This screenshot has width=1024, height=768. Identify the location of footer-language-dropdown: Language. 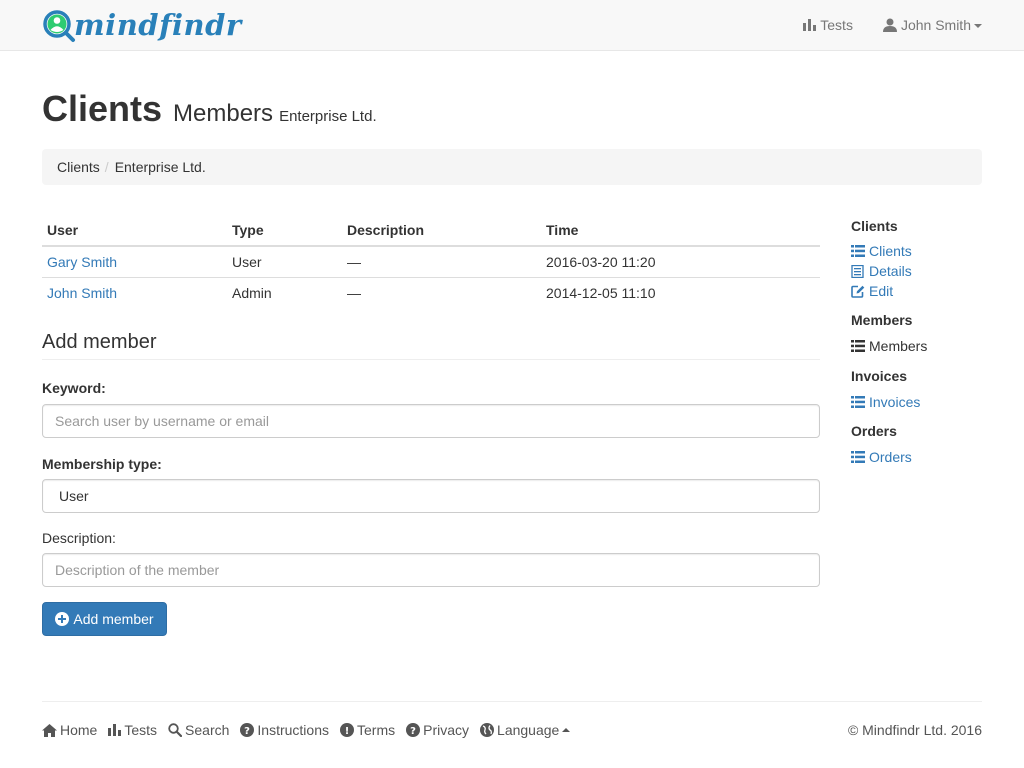
(525, 730).